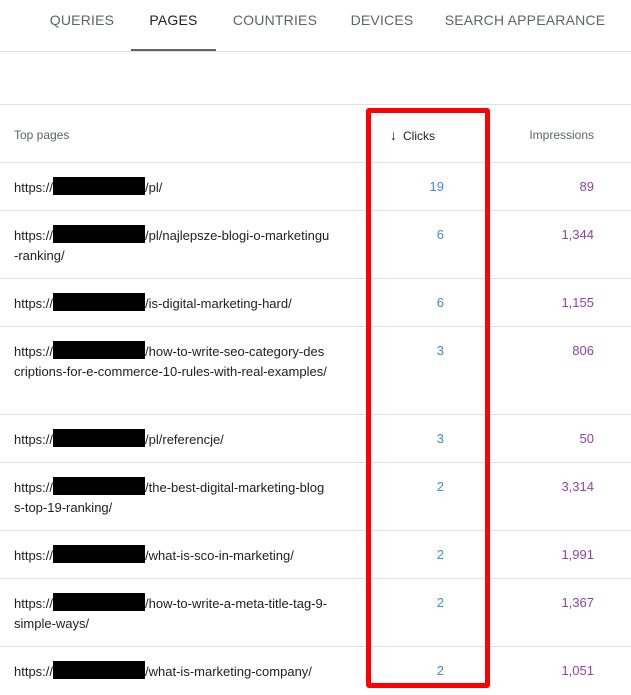 This screenshot has height=695, width=631. What do you see at coordinates (42, 135) in the screenshot?
I see `column-header-top-pages: Top pages` at bounding box center [42, 135].